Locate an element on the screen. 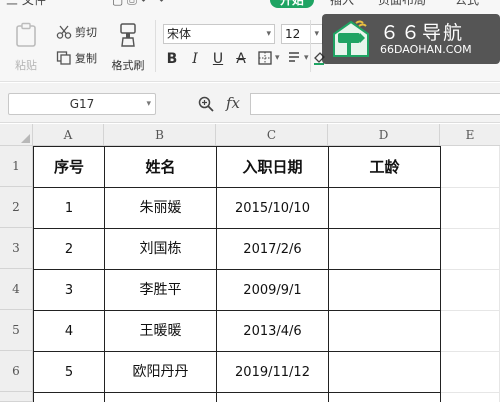 The height and width of the screenshot is (402, 500). font-family-select: 宋体 ▾ is located at coordinates (219, 34).